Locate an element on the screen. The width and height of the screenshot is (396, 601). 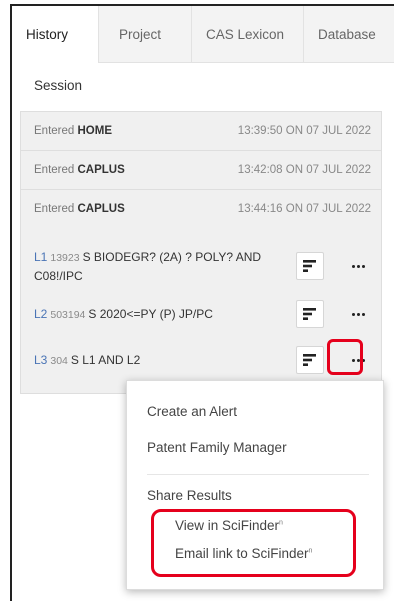
tab-project: Project is located at coordinates (144, 34).